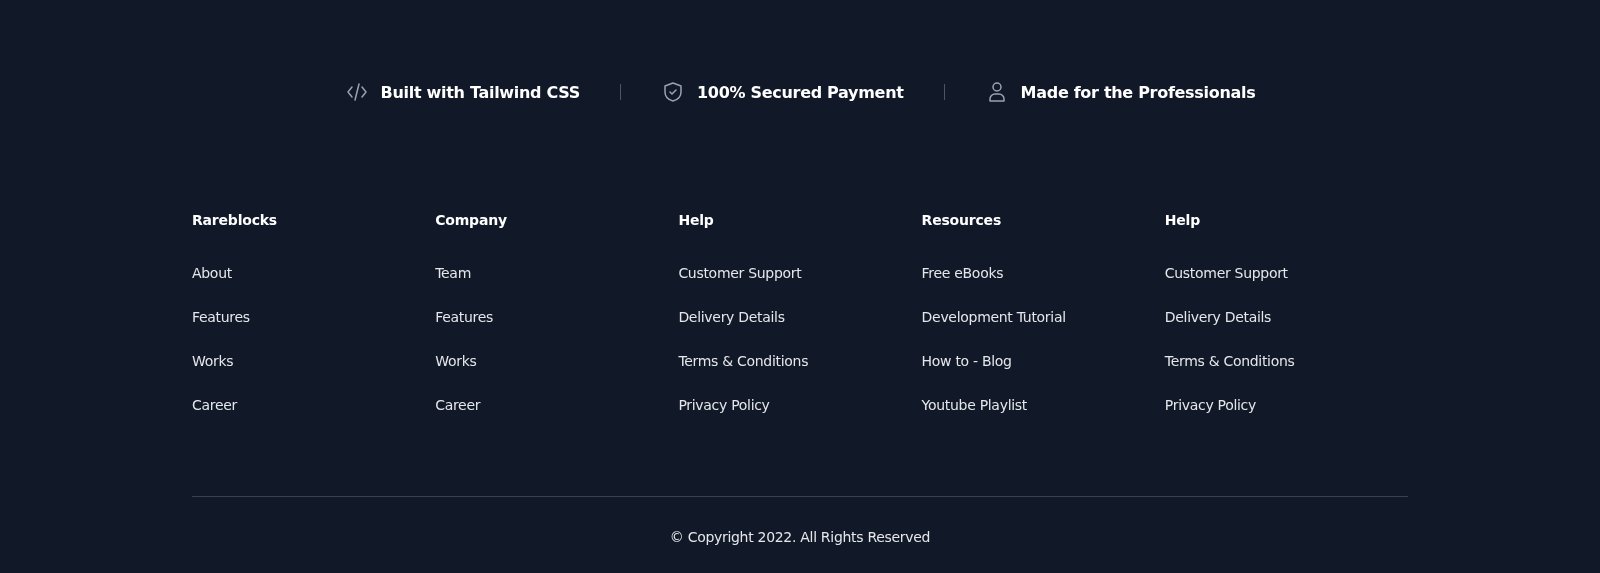 The image size is (1600, 573). I want to click on feature-label: Made for the Professionals, so click(1138, 92).